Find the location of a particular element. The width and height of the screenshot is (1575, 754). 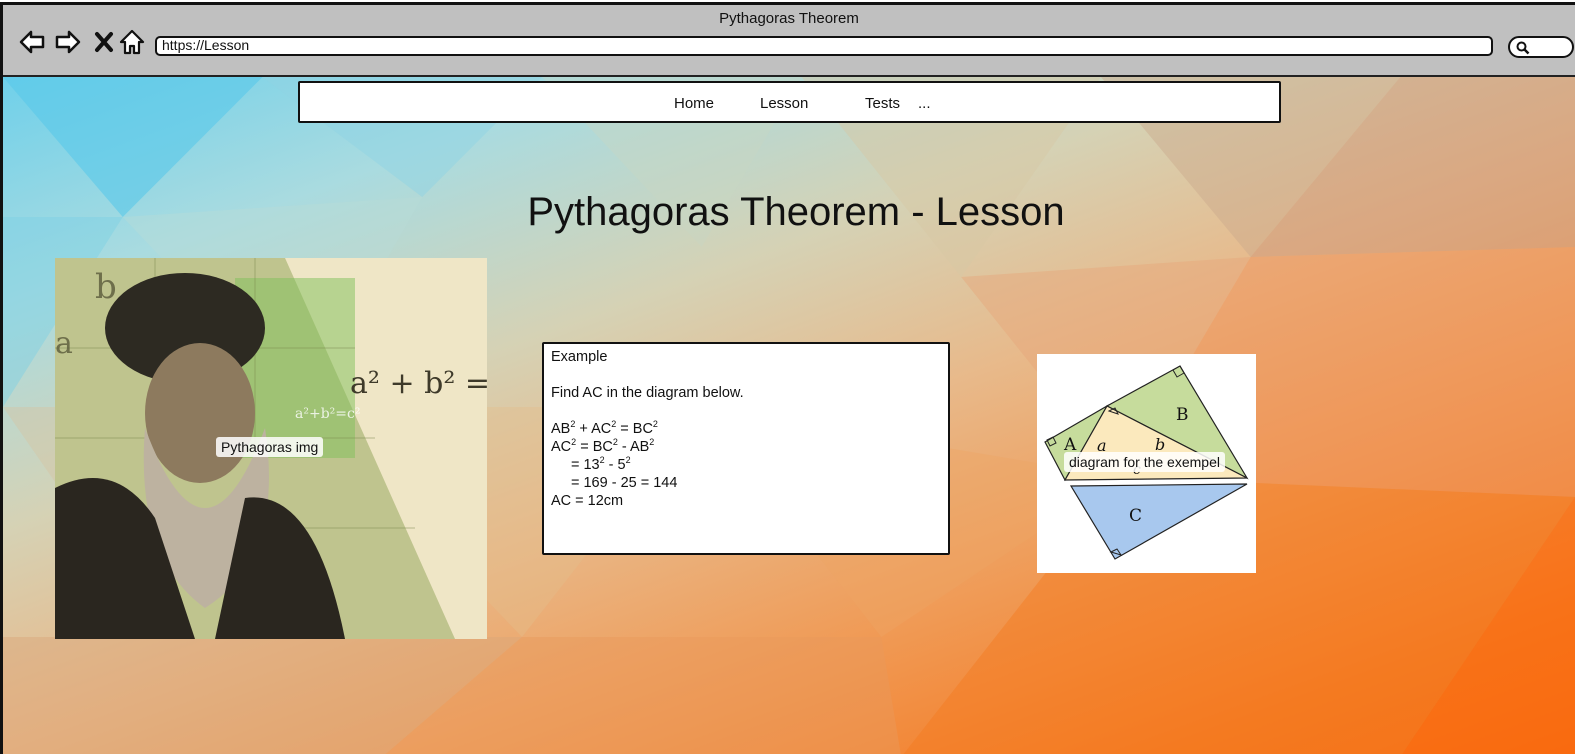

label-C: C is located at coordinates (1135, 516).